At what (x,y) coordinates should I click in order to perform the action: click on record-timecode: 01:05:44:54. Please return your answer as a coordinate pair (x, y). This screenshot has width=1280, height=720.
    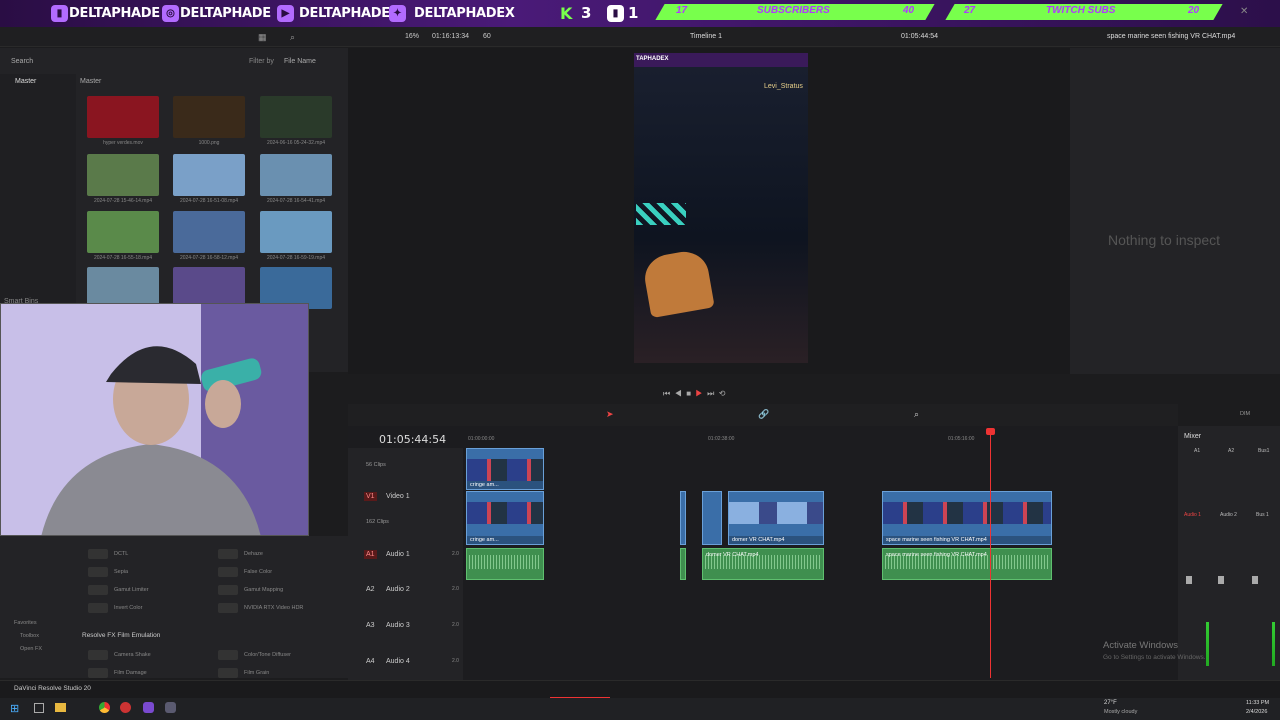
    Looking at the image, I should click on (919, 36).